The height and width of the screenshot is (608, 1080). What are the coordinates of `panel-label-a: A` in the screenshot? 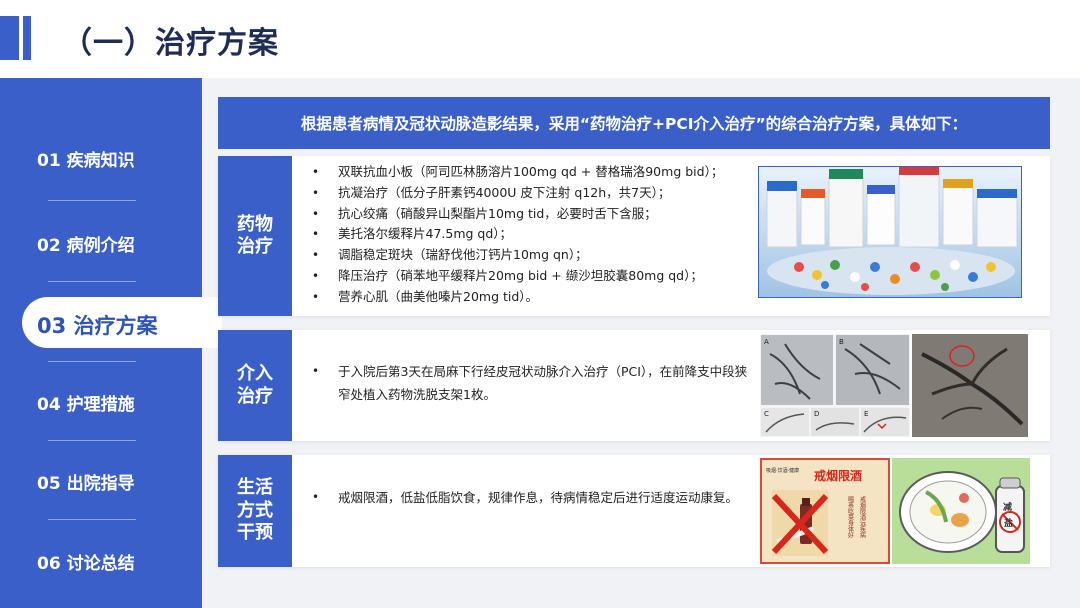 It's located at (766, 342).